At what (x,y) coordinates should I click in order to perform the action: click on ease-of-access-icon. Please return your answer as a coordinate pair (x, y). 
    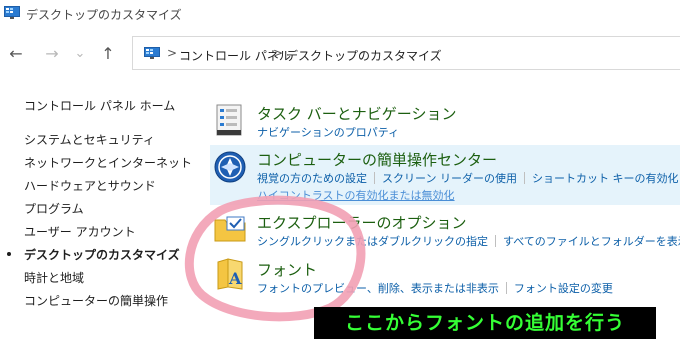
    Looking at the image, I should click on (230, 167).